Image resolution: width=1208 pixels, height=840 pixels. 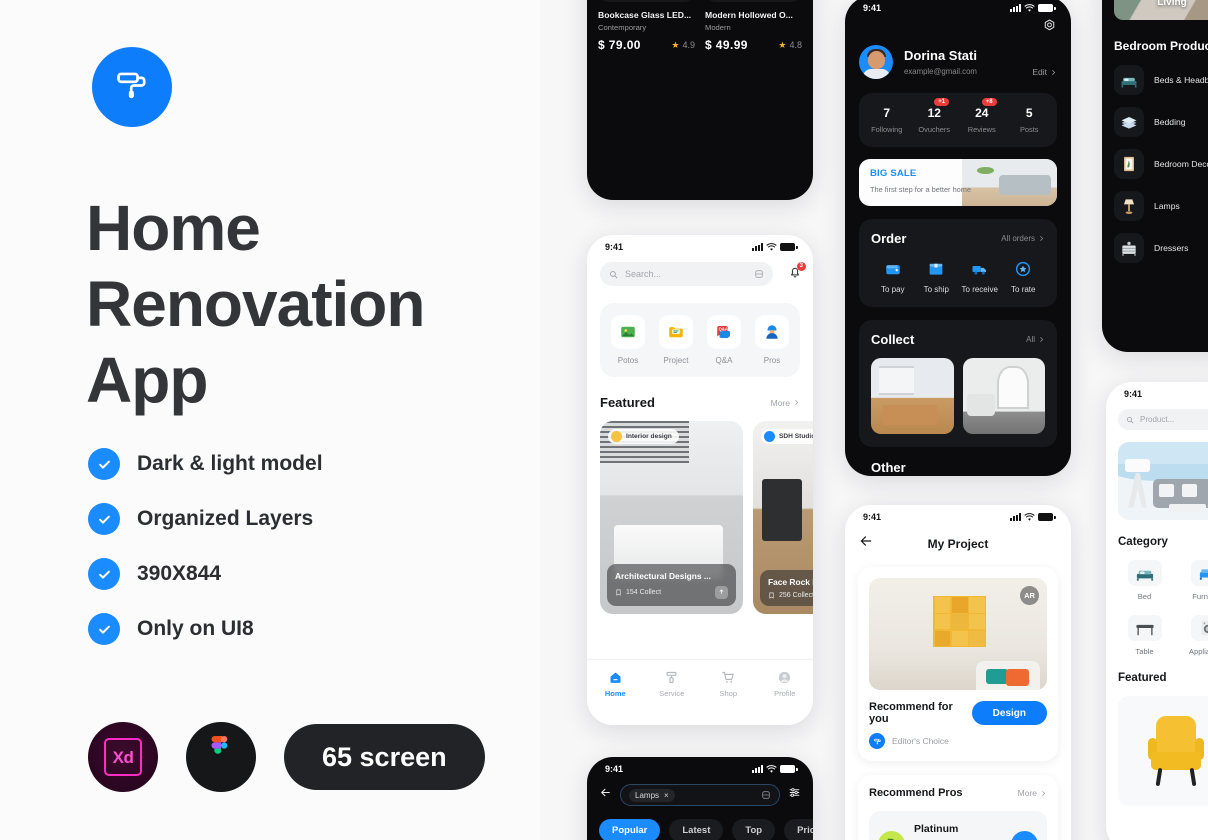 I want to click on filter-chip-top: Top, so click(x=754, y=829).